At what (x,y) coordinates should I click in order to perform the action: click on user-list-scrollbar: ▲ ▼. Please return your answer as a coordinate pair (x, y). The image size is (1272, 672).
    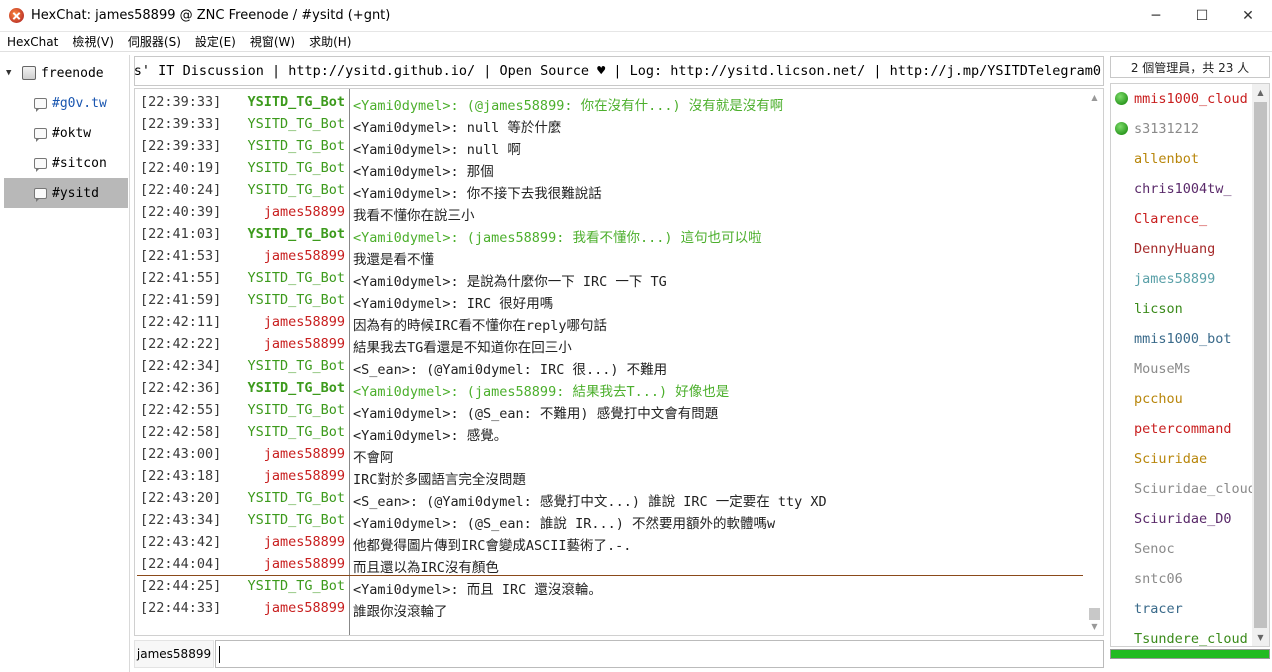
    Looking at the image, I should click on (1260, 365).